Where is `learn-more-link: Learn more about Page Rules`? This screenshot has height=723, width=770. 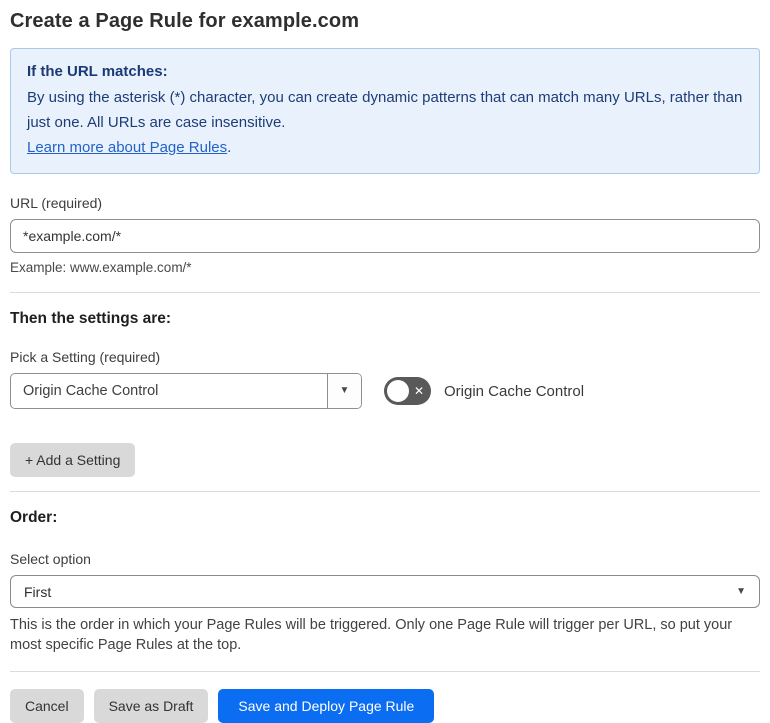
learn-more-link: Learn more about Page Rules is located at coordinates (127, 147).